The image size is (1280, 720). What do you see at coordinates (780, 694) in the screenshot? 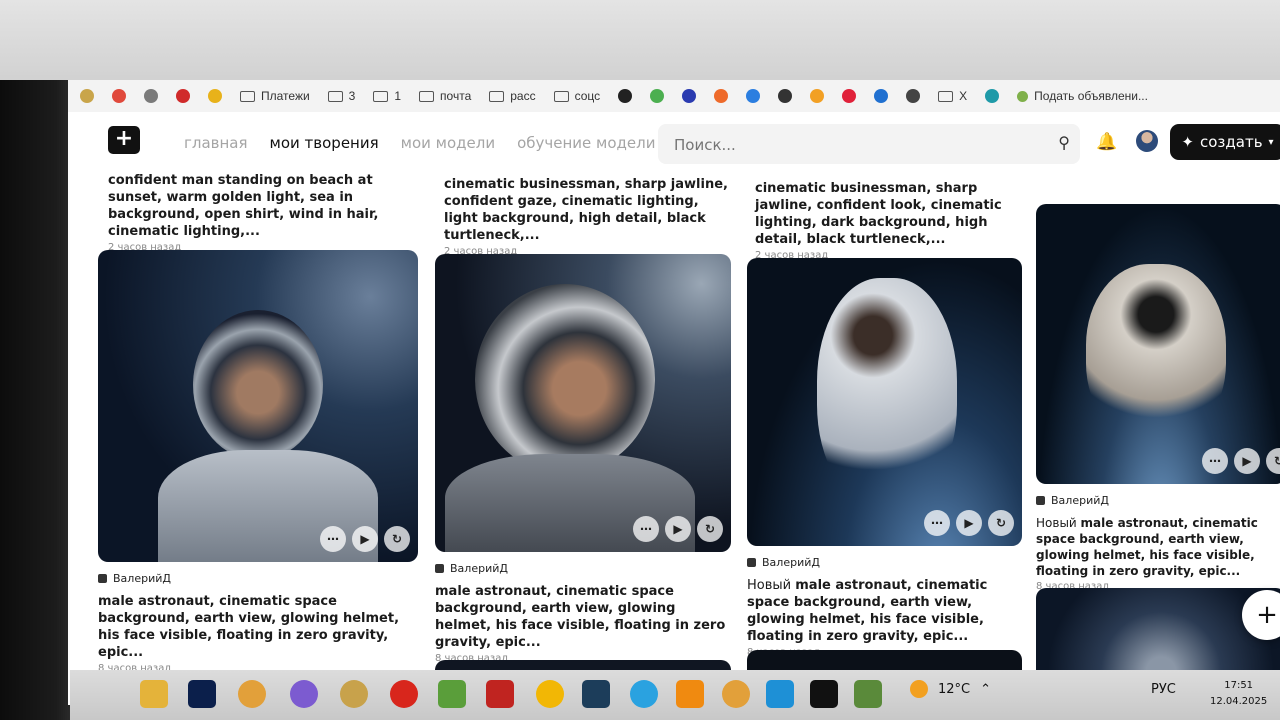
I see `skype-icon` at bounding box center [780, 694].